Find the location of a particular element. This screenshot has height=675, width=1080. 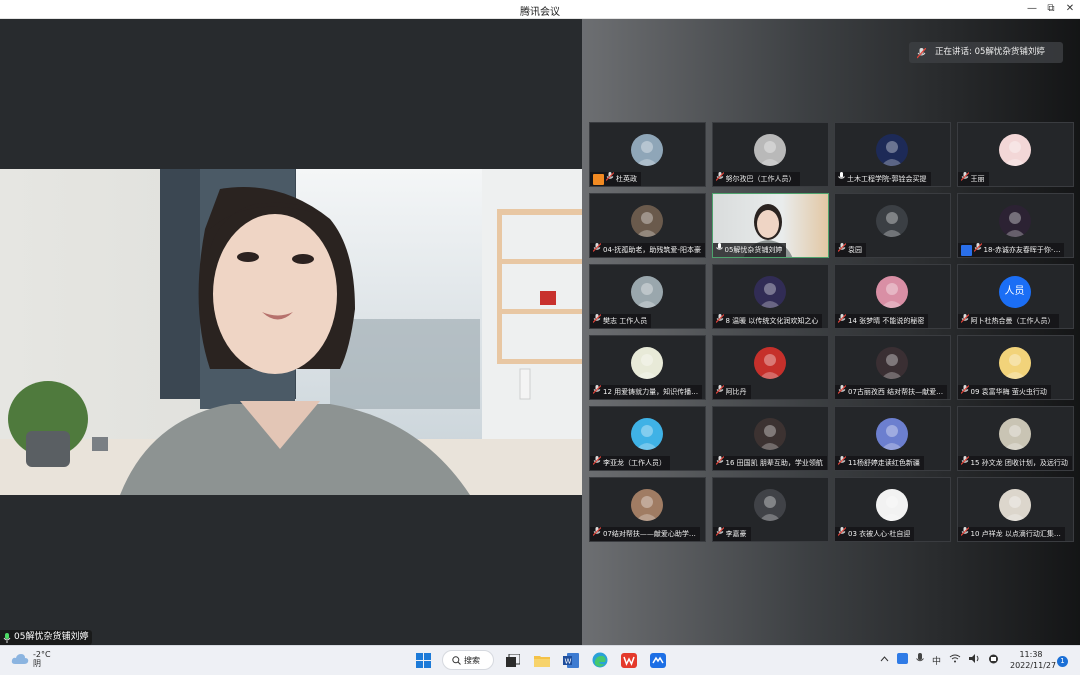

taskbar-search: 搜索 is located at coordinates (468, 660).